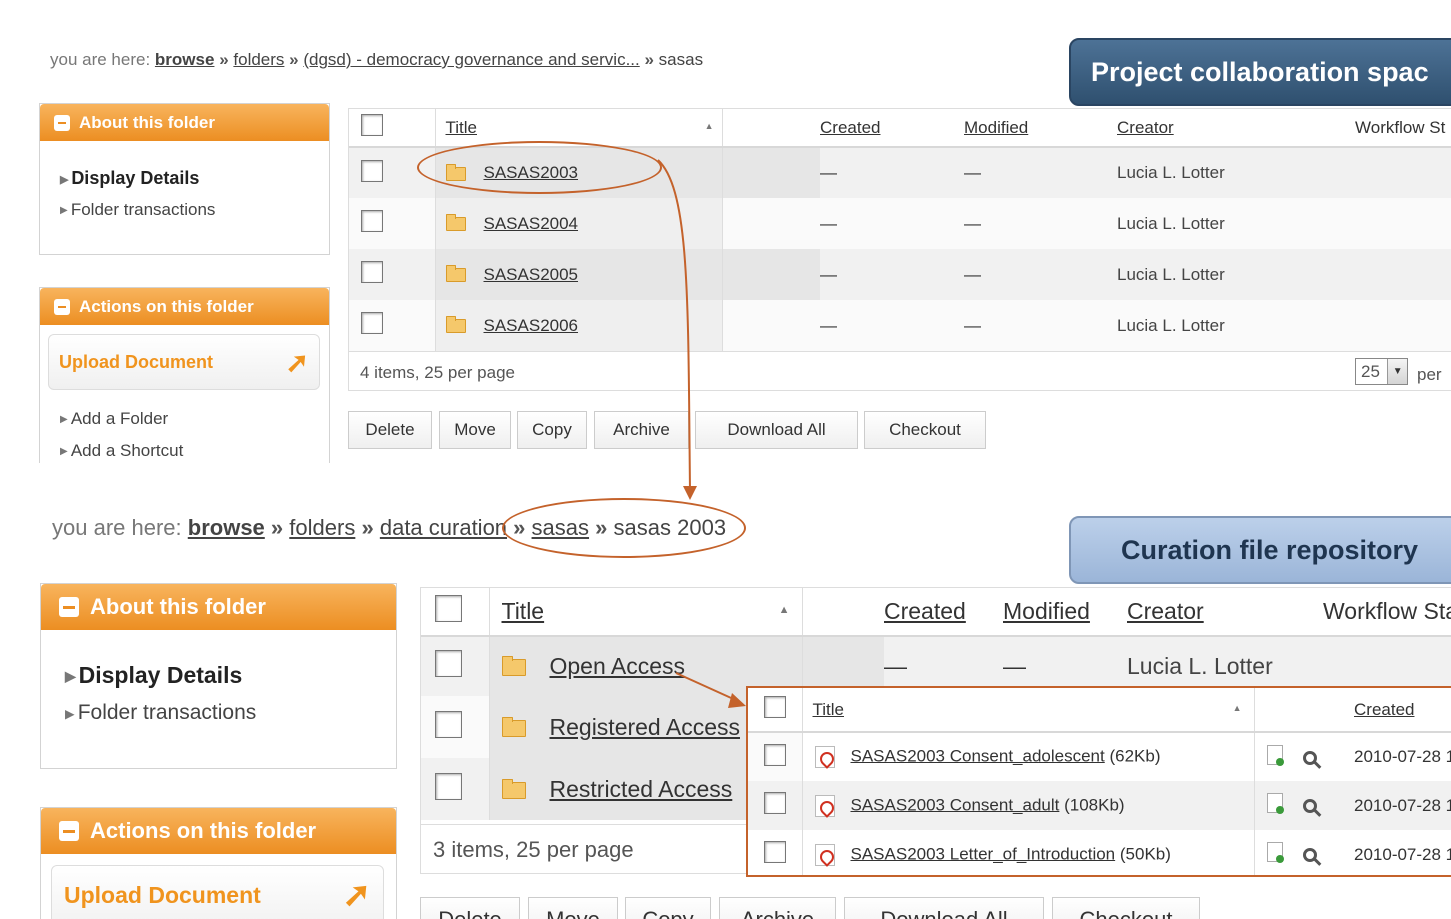 This screenshot has height=919, width=1451. What do you see at coordinates (708, 687) in the screenshot?
I see `open-access-arrow-line` at bounding box center [708, 687].